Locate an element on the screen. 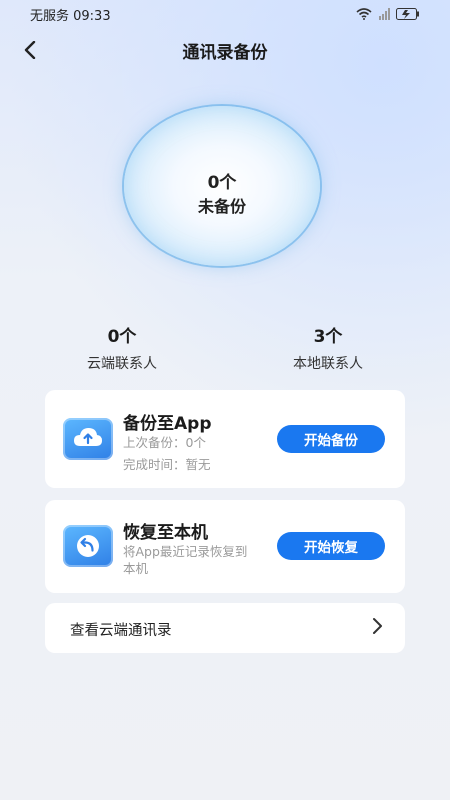  unbacked-count: 0个 is located at coordinates (222, 183).